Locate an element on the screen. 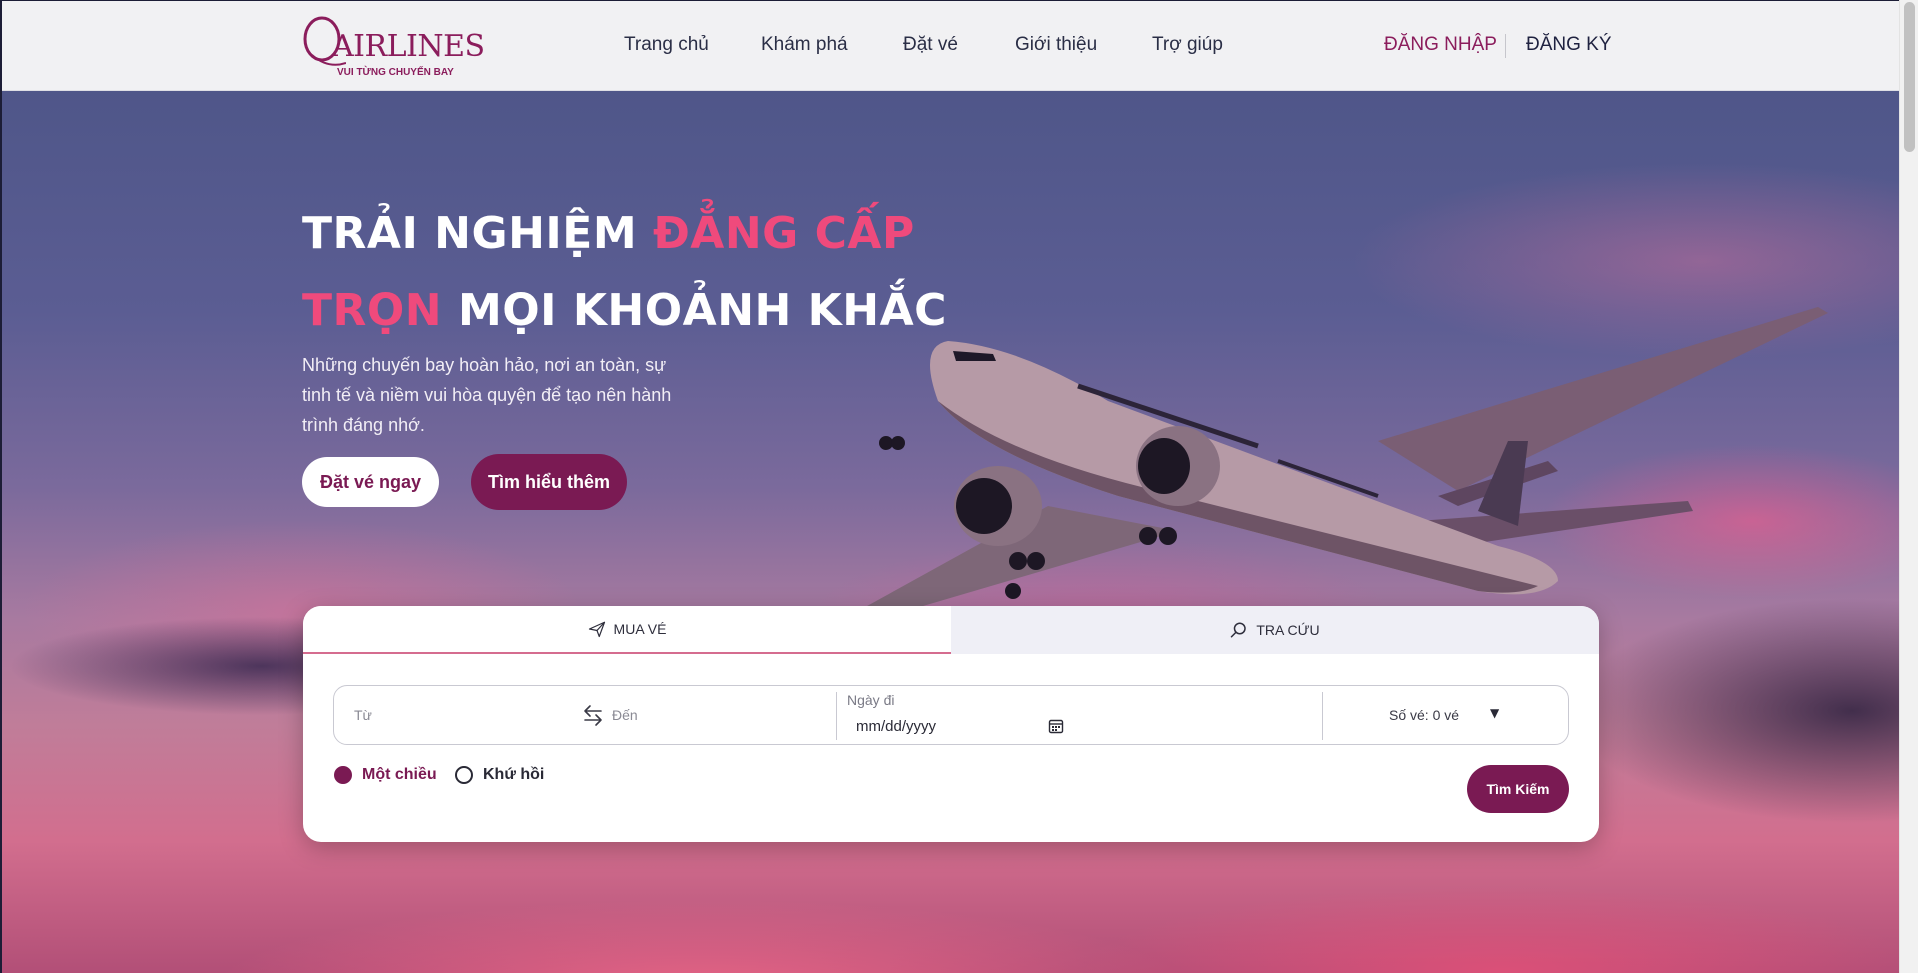 The image size is (1918, 973). from-field: Từ is located at coordinates (363, 715).